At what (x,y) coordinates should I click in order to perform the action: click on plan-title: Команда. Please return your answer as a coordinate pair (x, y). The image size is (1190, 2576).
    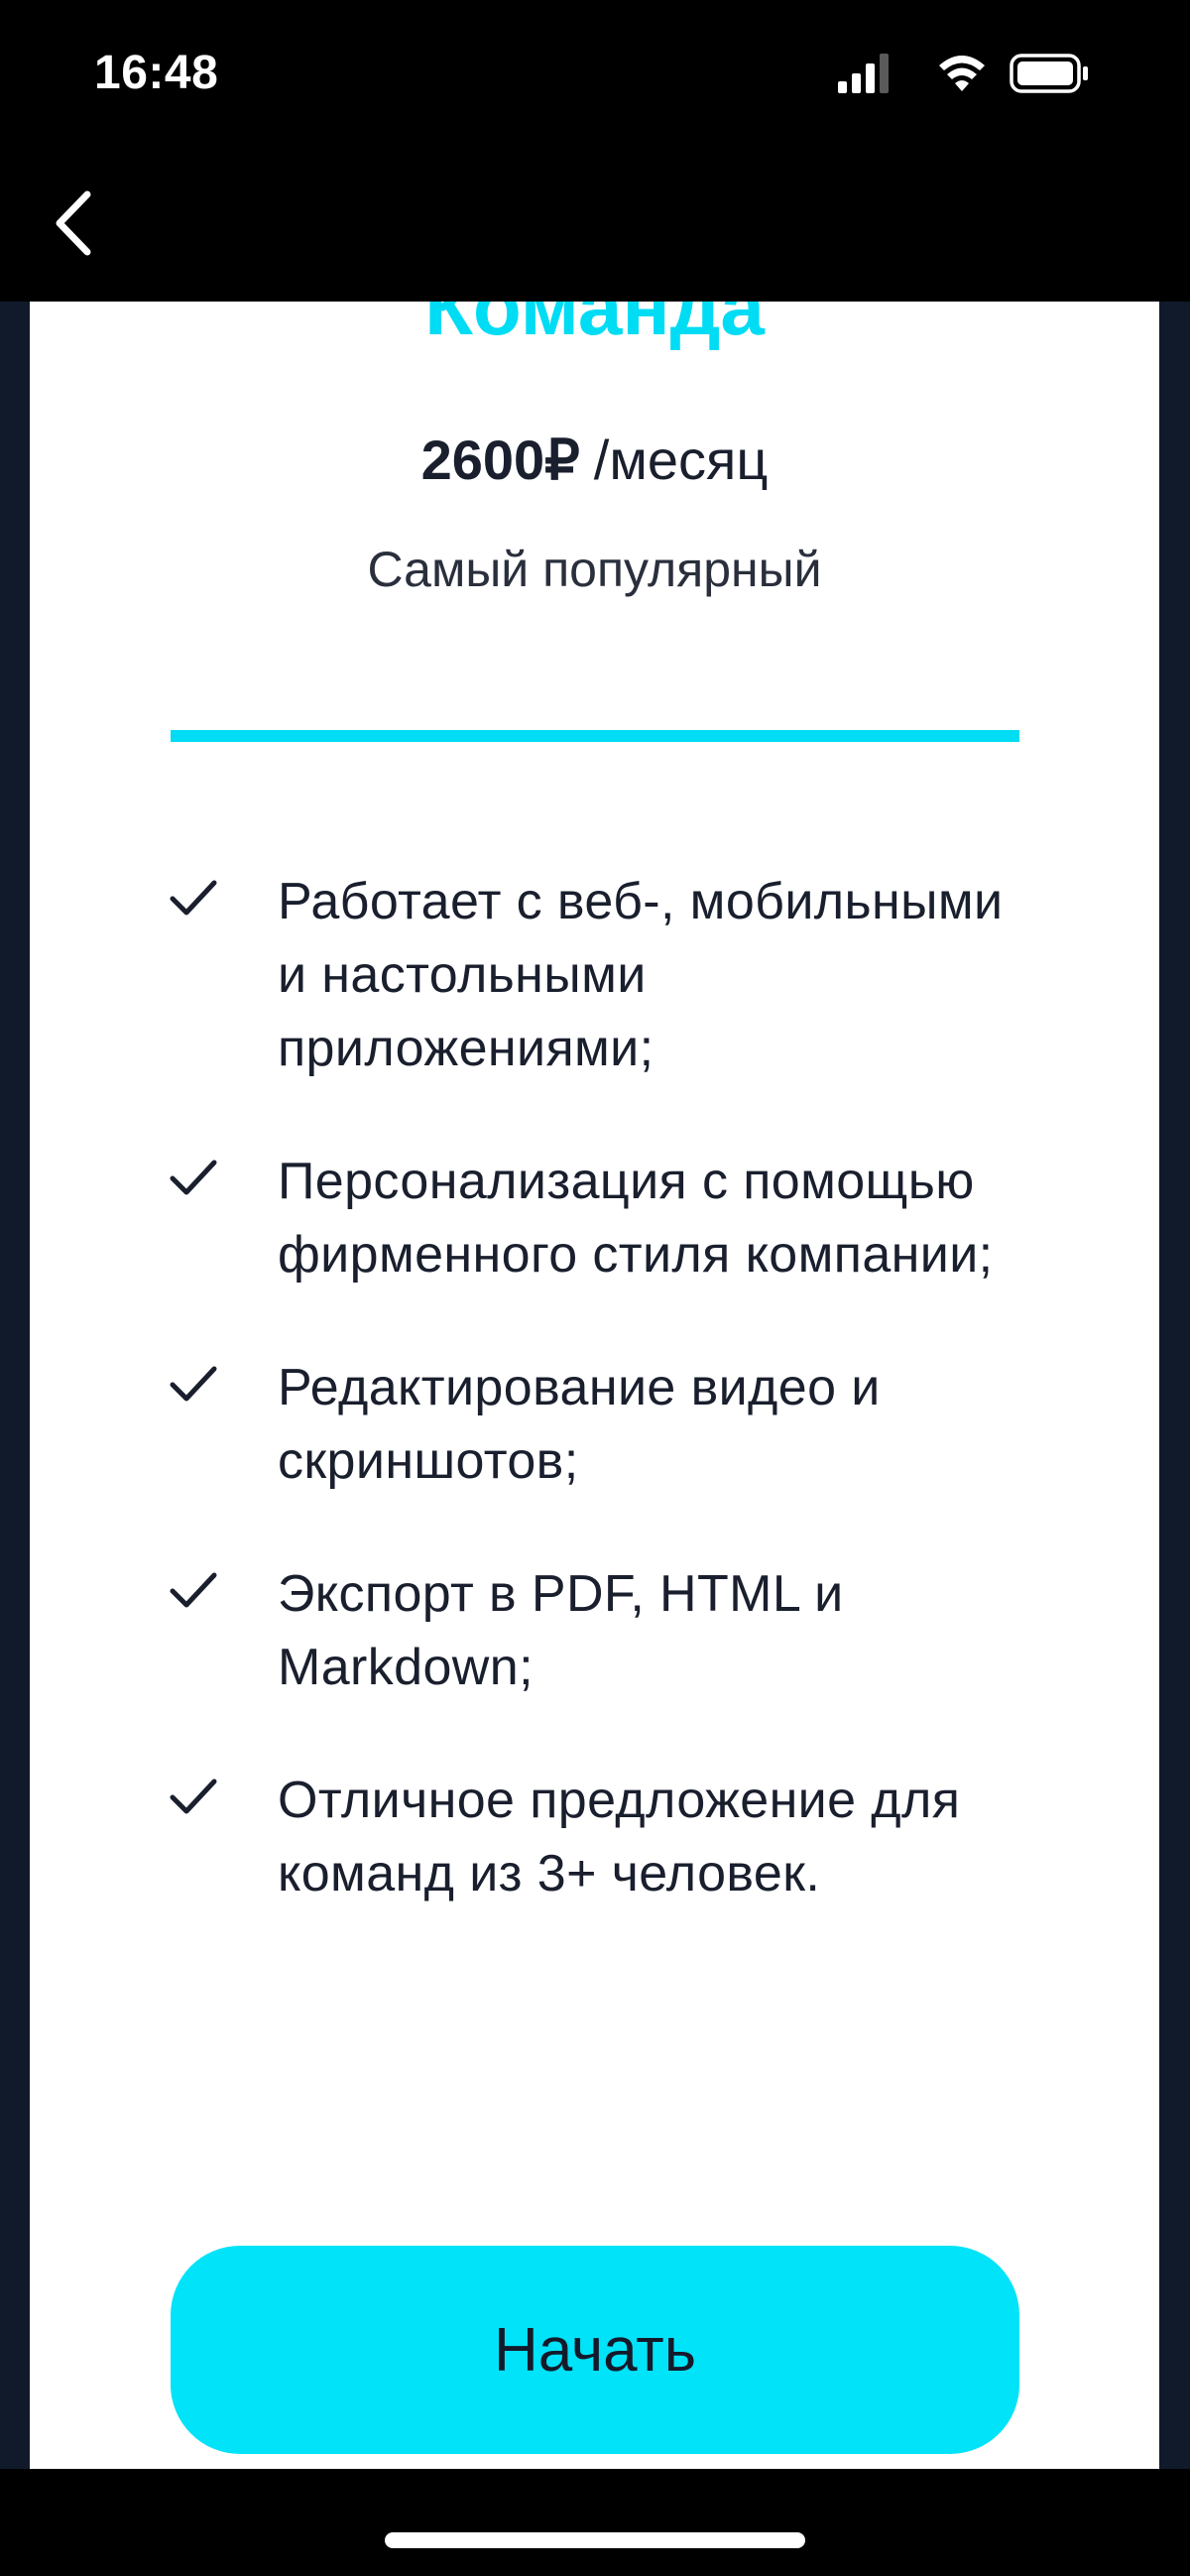
    Looking at the image, I should click on (594, 326).